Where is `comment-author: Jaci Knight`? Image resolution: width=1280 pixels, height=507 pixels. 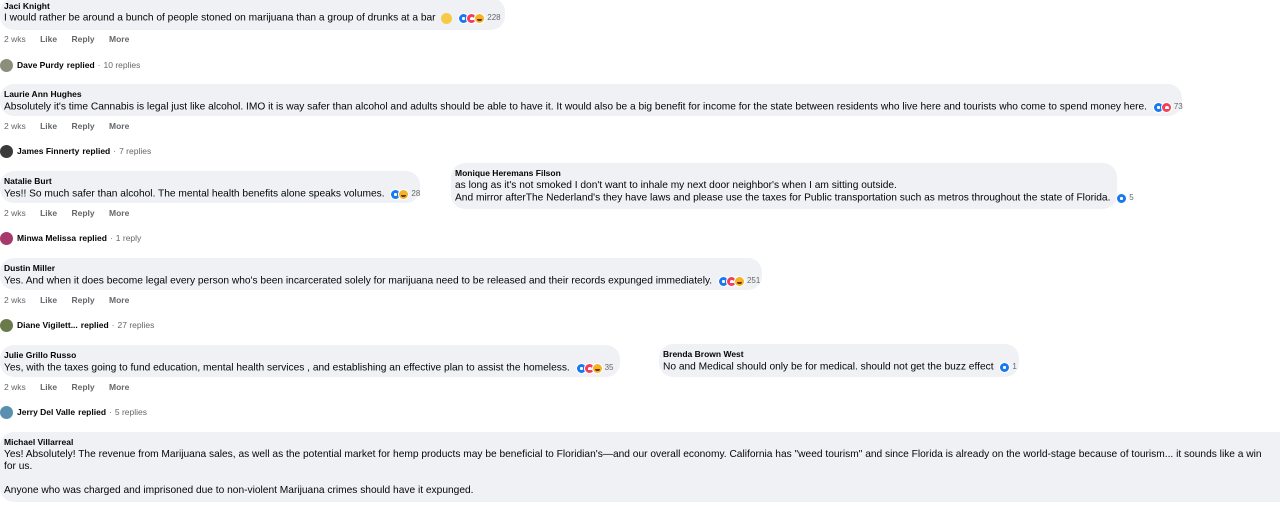 comment-author: Jaci Knight is located at coordinates (27, 6).